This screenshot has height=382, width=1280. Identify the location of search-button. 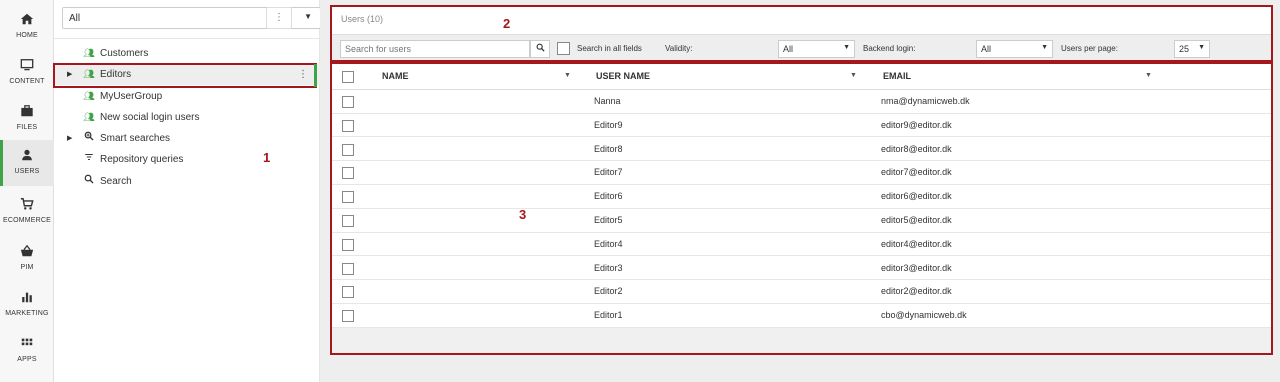
(540, 49).